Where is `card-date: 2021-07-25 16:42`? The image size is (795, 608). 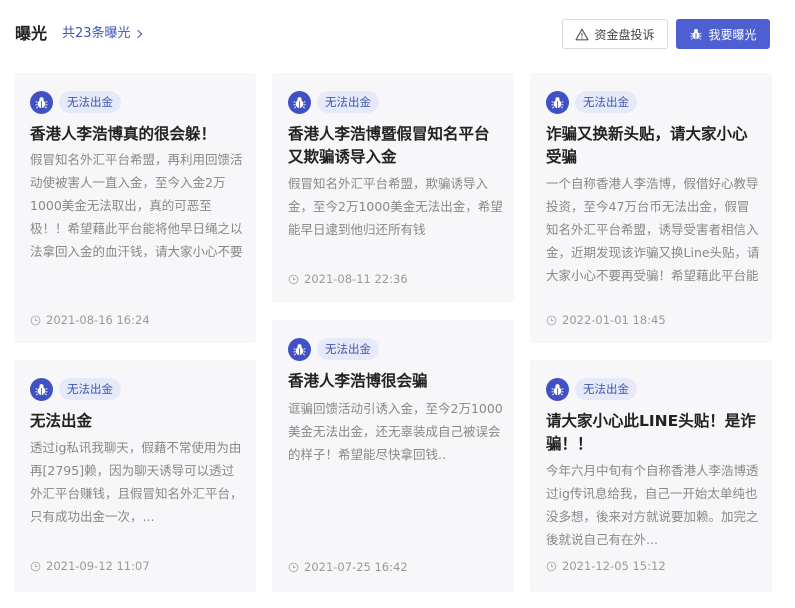
card-date: 2021-07-25 16:42 is located at coordinates (348, 567).